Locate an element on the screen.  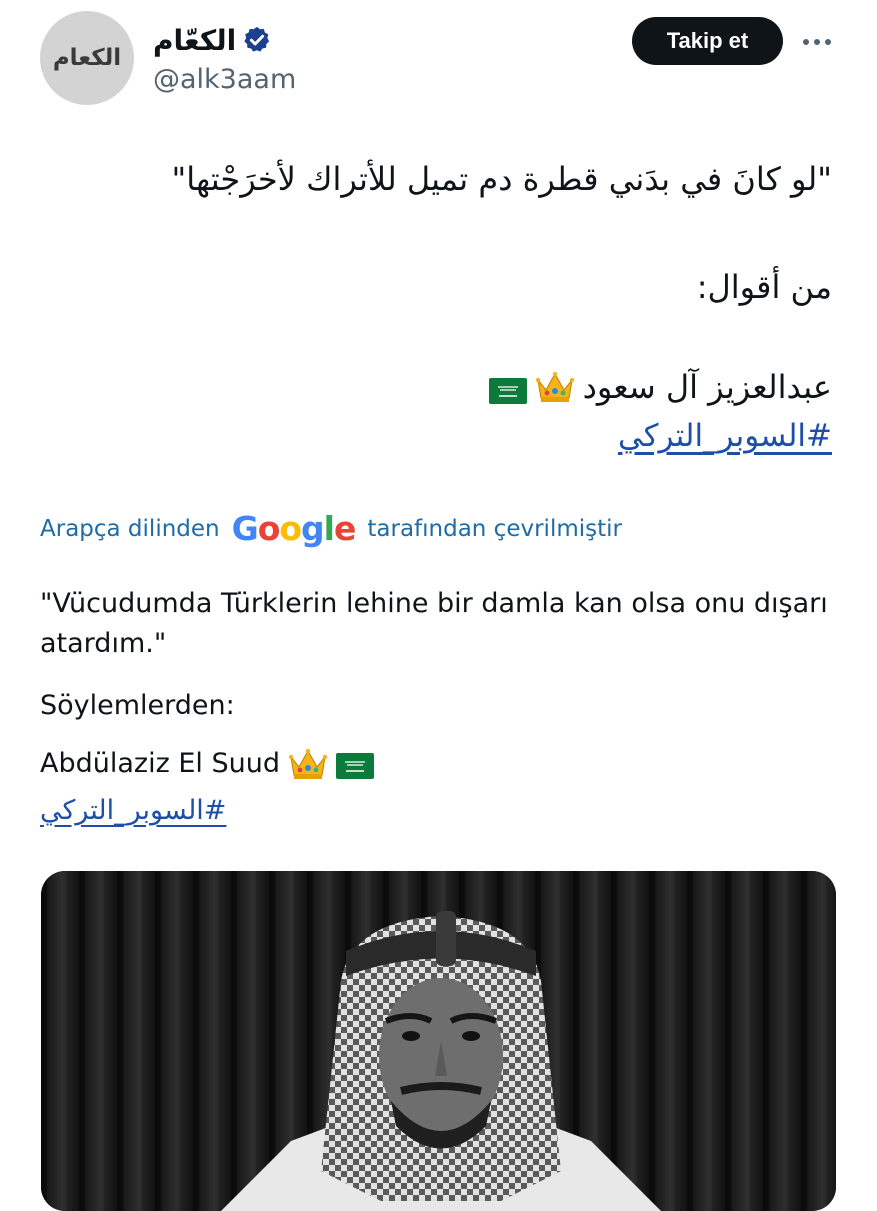
avatar: الكعام is located at coordinates (87, 58).